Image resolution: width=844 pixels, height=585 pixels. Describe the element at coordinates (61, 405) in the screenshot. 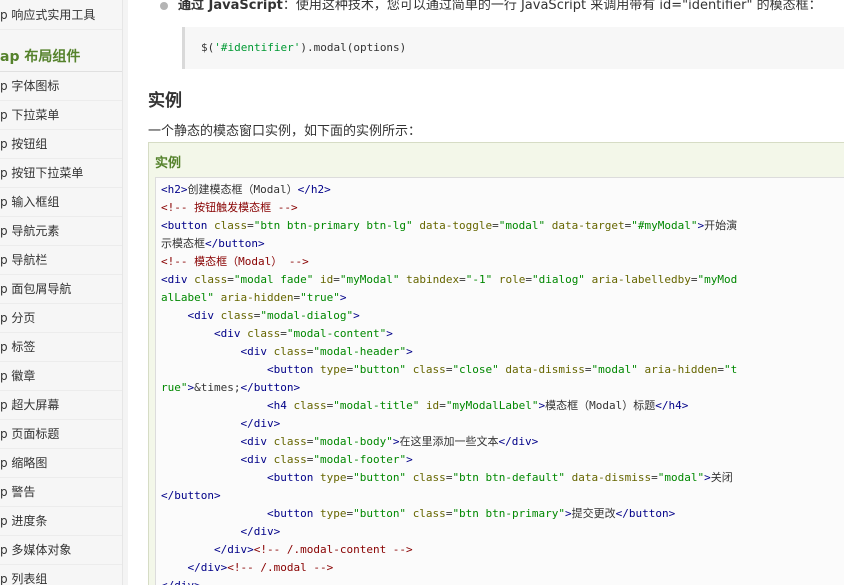

I see `sidebar-item: p 超大屏幕` at that location.